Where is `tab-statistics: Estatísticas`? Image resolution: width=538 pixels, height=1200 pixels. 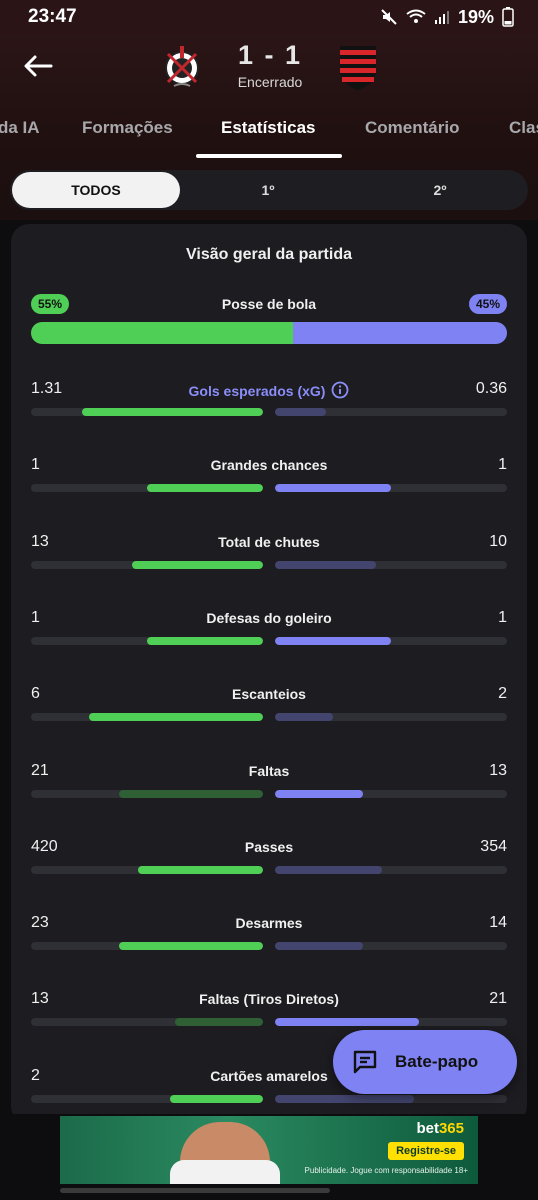
tab-statistics: Estatísticas is located at coordinates (268, 128).